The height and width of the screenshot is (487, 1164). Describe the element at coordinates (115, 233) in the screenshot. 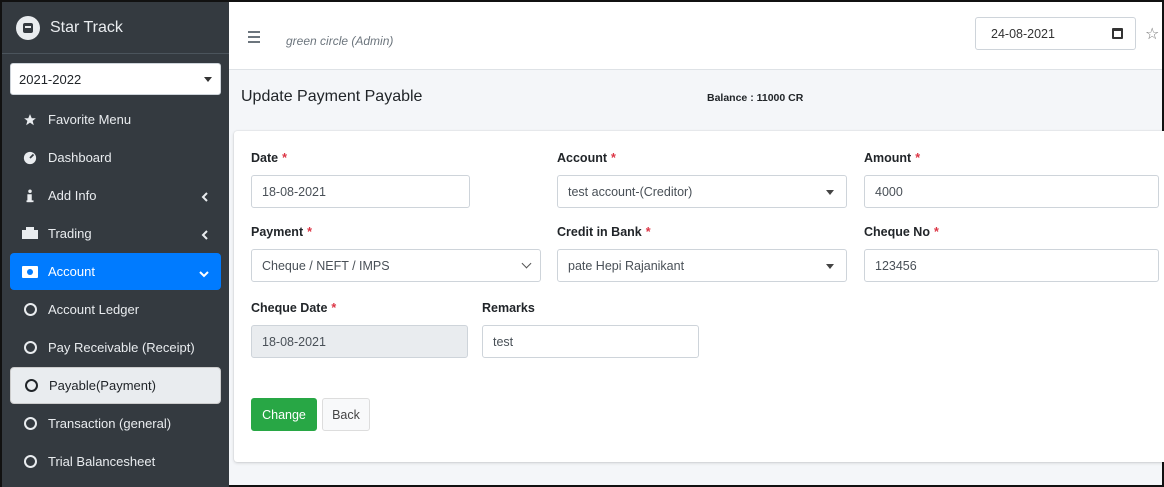

I see `sidebar-item-trading: Trading` at that location.